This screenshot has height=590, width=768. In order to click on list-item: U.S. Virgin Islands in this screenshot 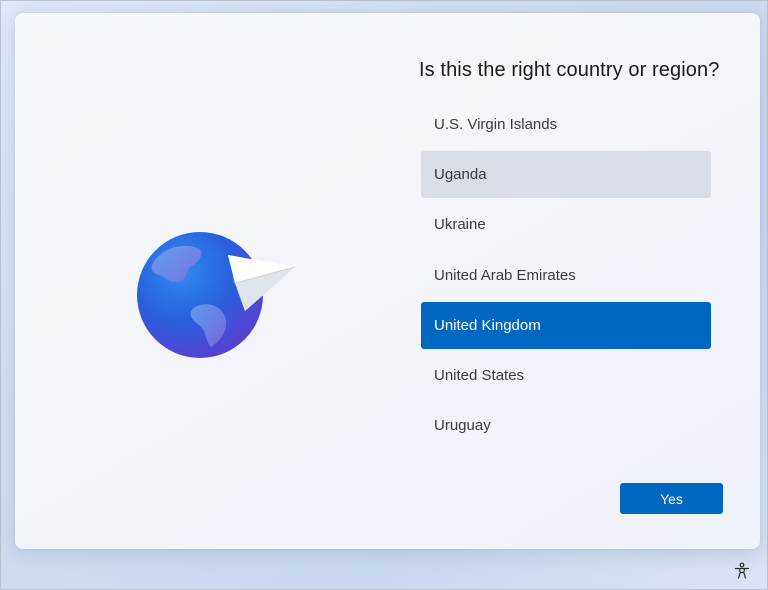, I will do `click(566, 124)`.